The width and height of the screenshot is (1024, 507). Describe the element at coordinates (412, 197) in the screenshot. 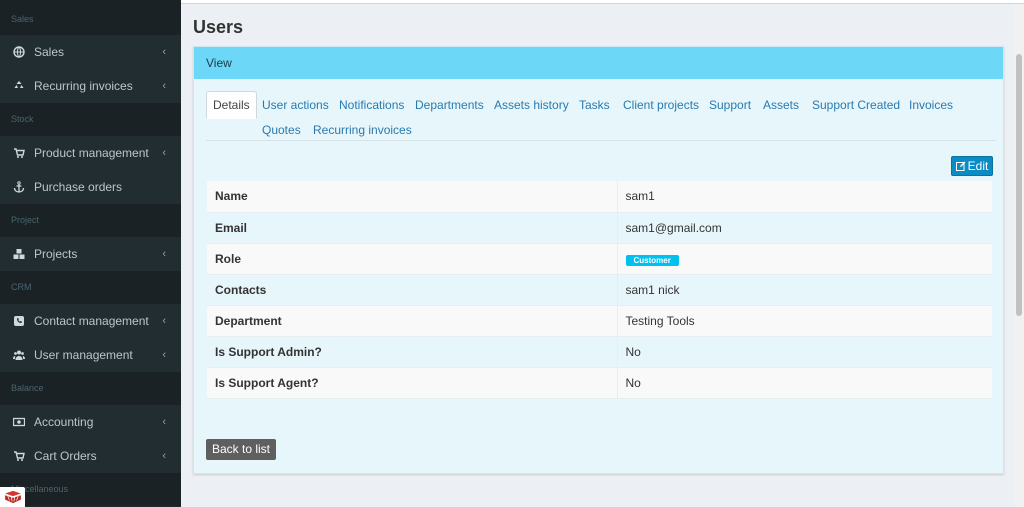

I see `detail-label: Name` at that location.